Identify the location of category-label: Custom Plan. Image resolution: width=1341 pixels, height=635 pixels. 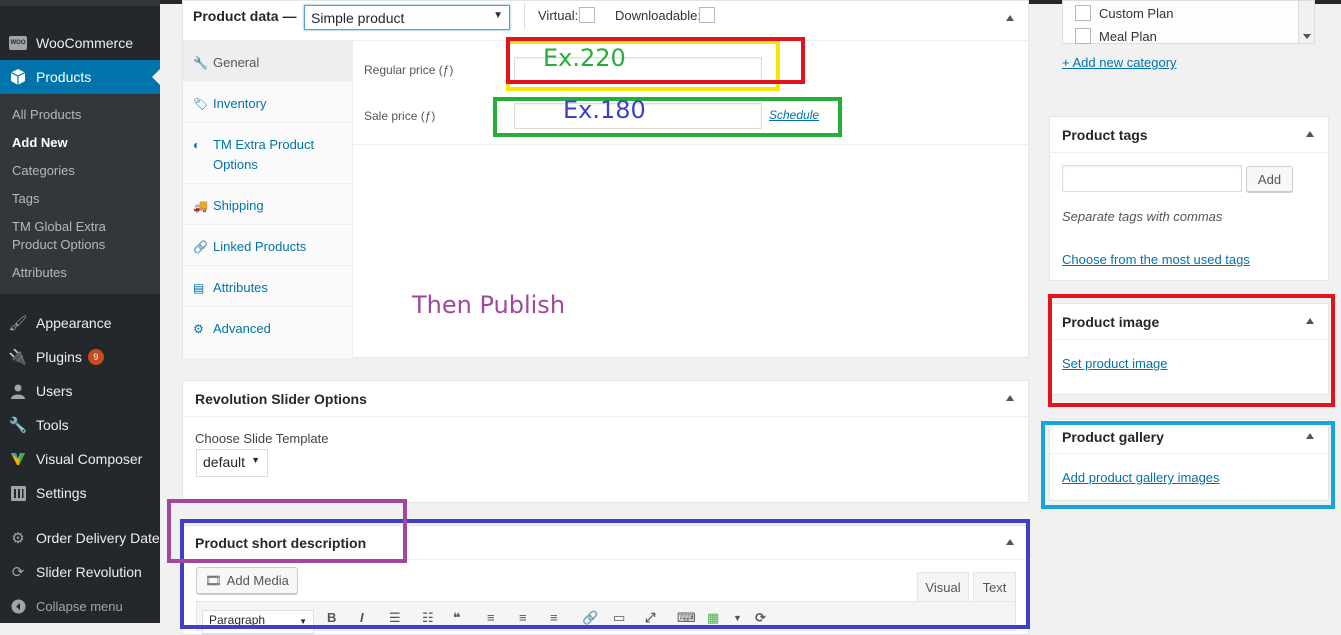
(1136, 13).